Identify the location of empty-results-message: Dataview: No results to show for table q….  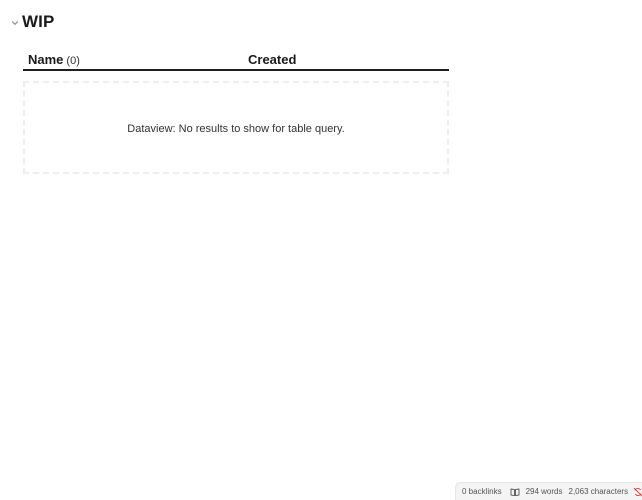
(236, 128).